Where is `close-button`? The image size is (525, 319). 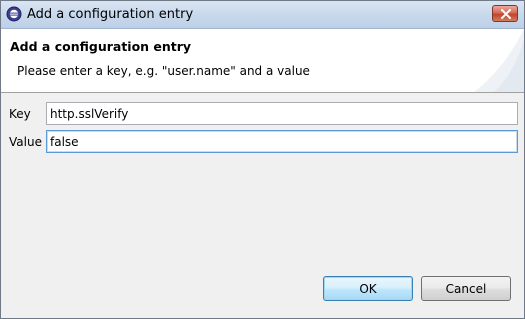 close-button is located at coordinates (505, 13).